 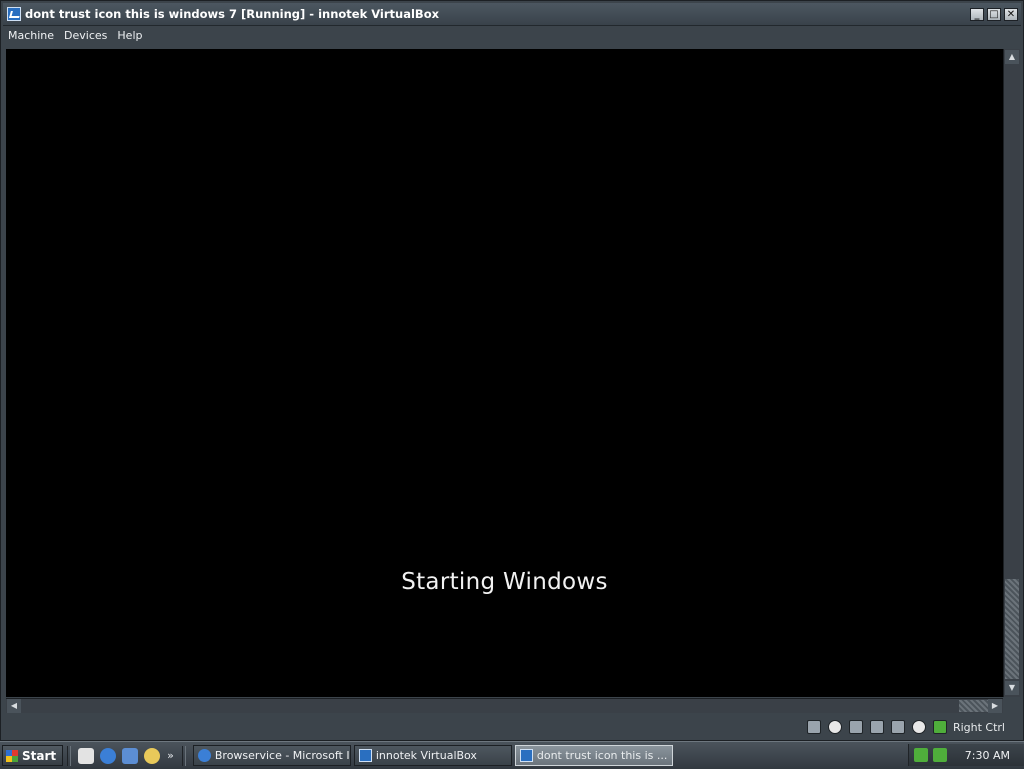 What do you see at coordinates (995, 706) in the screenshot?
I see `scroll-right-arrow: ▶` at bounding box center [995, 706].